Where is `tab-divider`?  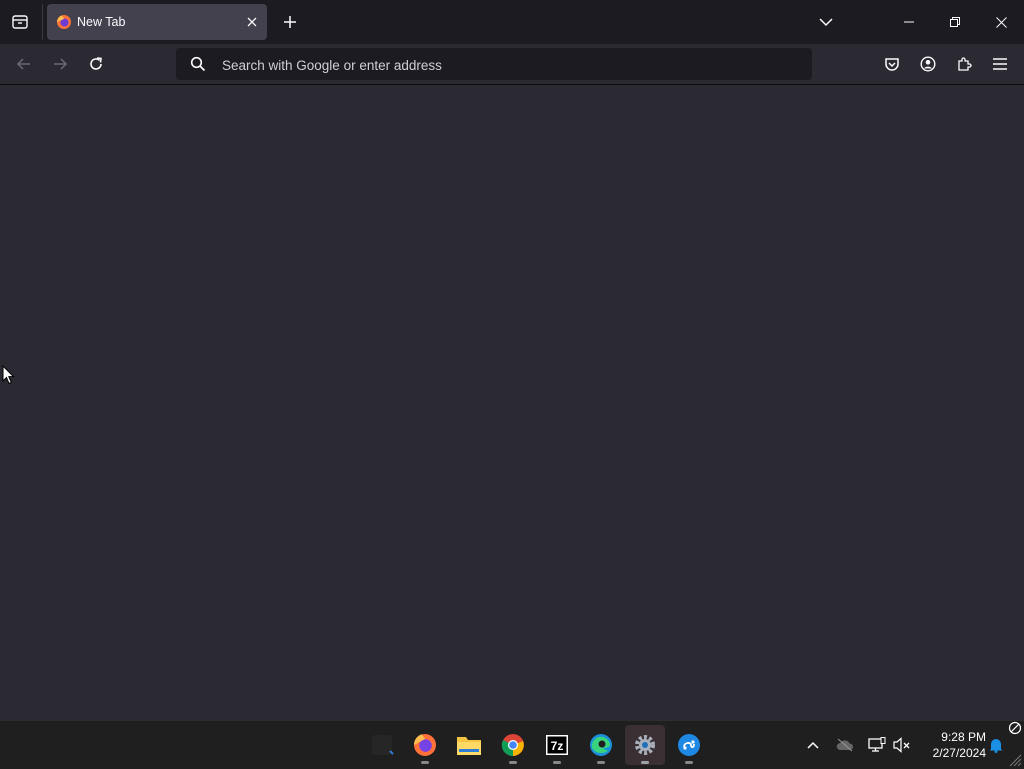
tab-divider is located at coordinates (42, 22).